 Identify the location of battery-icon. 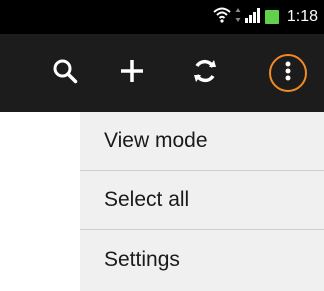
(271, 17).